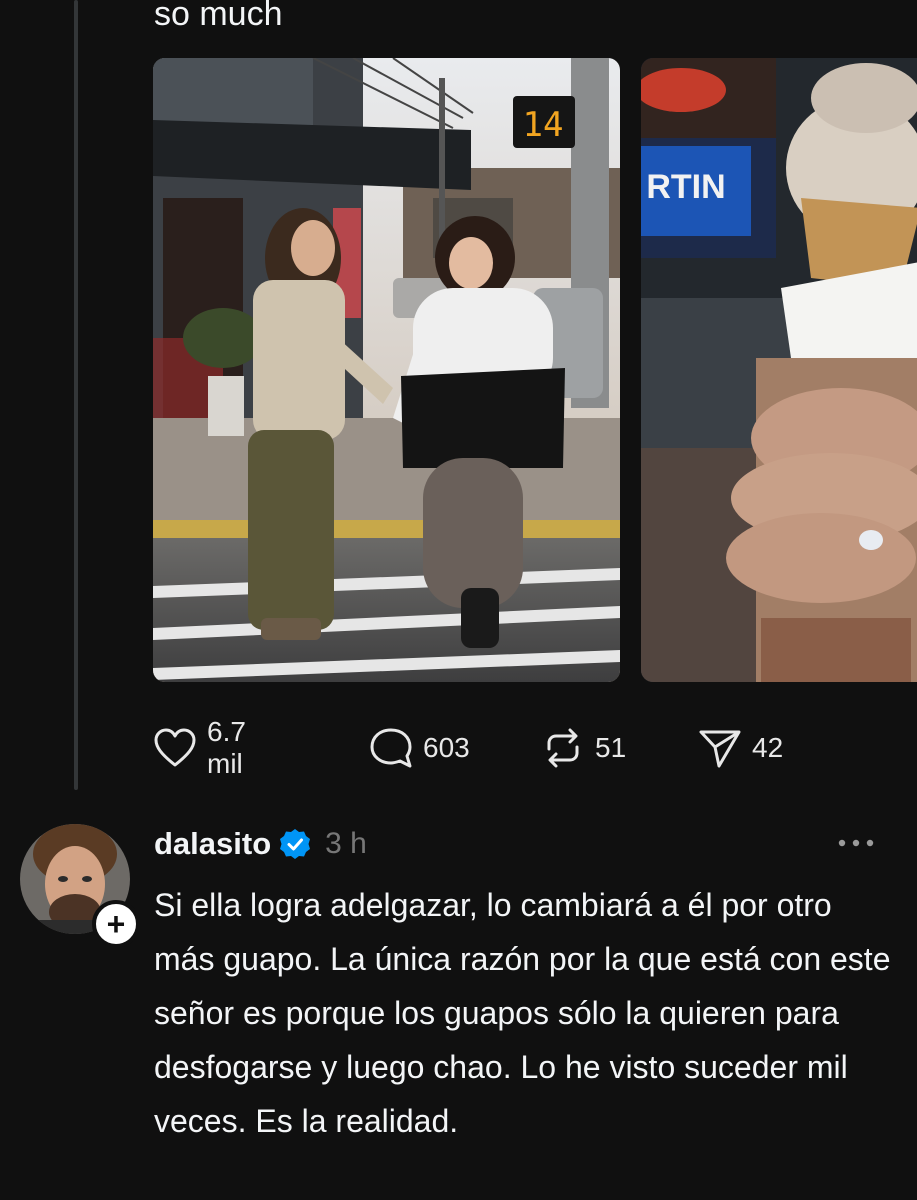 This screenshot has width=917, height=1200. Describe the element at coordinates (768, 747) in the screenshot. I see `share-count: 42` at that location.